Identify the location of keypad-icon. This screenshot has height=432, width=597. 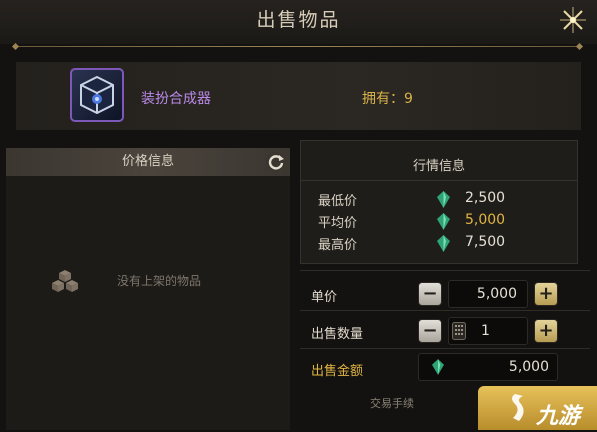
(459, 331).